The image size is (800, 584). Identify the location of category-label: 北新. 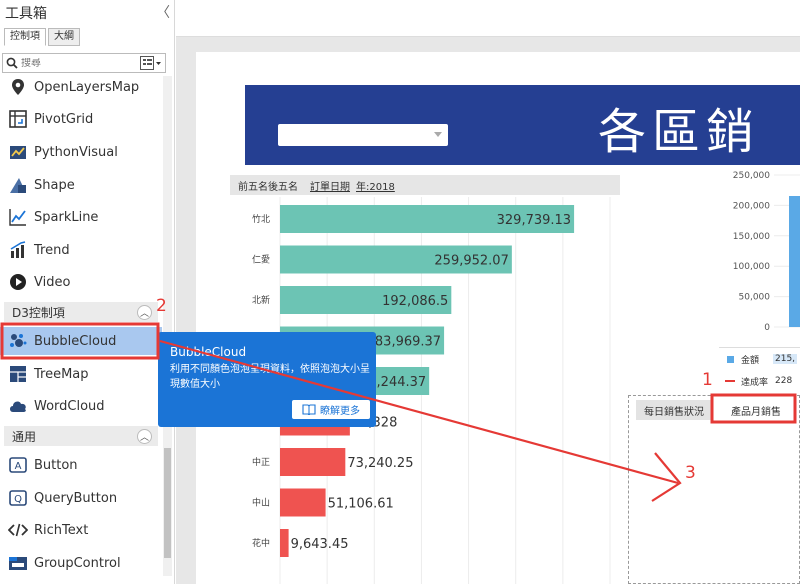
(261, 300).